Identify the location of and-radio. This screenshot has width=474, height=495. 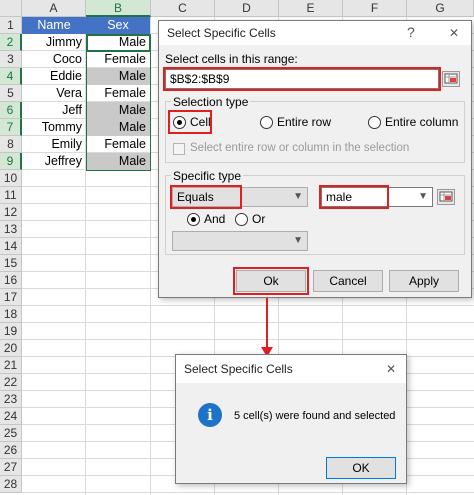
(193, 219).